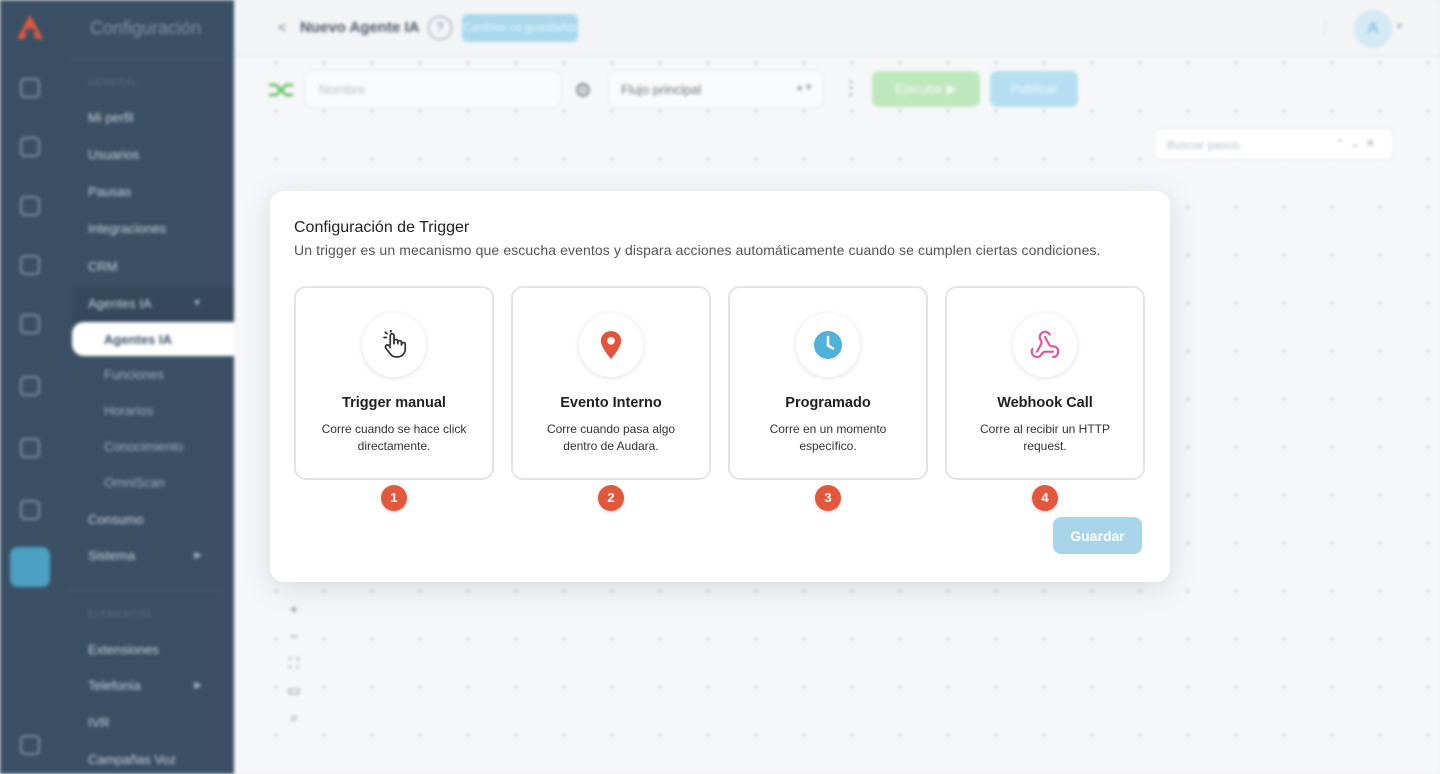 The width and height of the screenshot is (1440, 774). I want to click on map-pin-icon, so click(611, 345).